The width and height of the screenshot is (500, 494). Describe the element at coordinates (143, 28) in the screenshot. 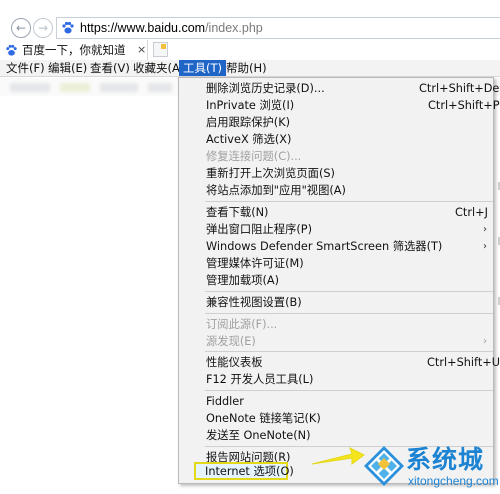

I see `url-main: https://www.baidu.com` at that location.